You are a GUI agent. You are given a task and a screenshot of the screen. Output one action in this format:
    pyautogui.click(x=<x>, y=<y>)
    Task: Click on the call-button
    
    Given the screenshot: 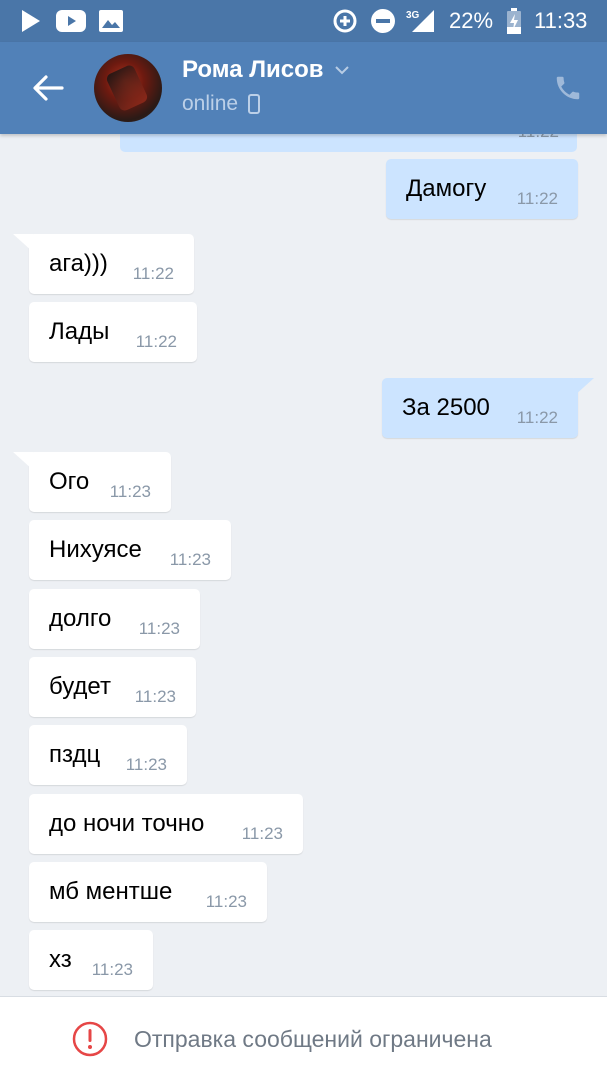 What is the action you would take?
    pyautogui.click(x=568, y=88)
    